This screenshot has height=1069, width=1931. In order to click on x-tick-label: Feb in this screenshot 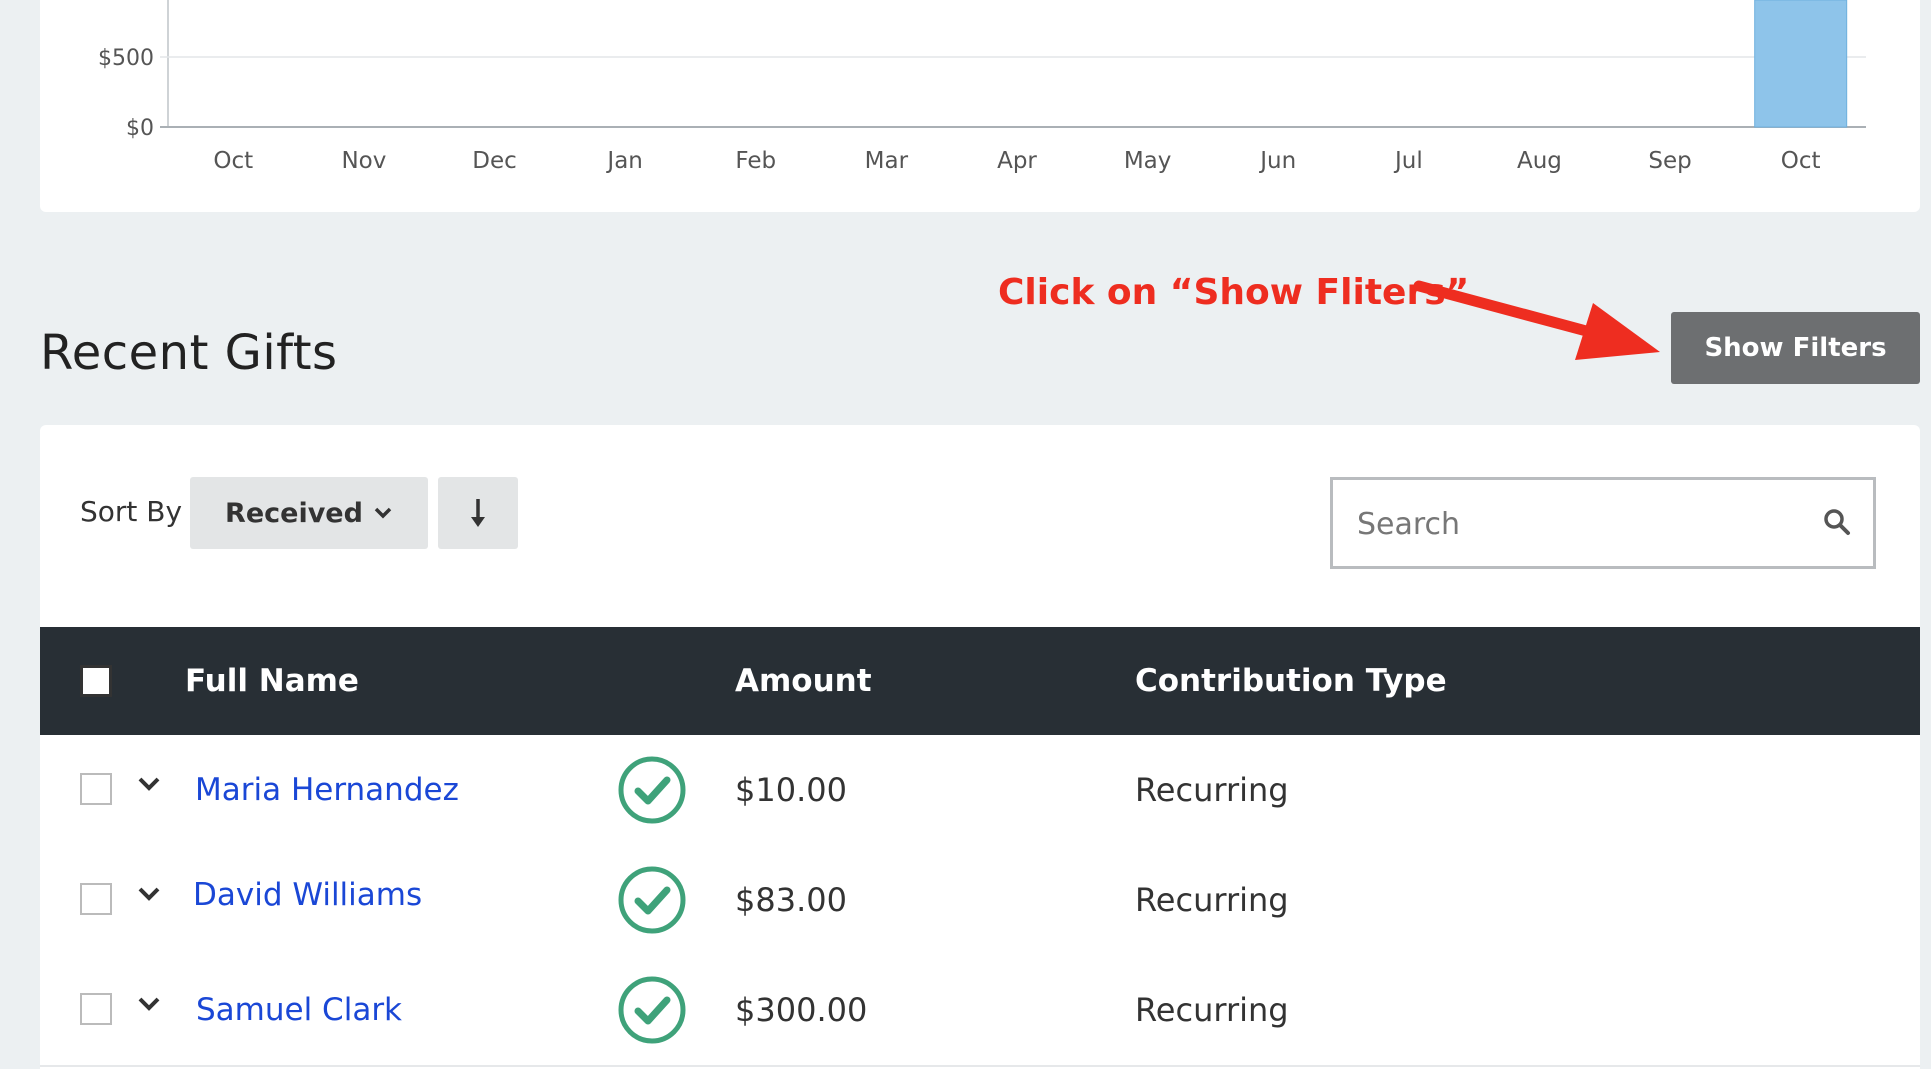, I will do `click(755, 161)`.